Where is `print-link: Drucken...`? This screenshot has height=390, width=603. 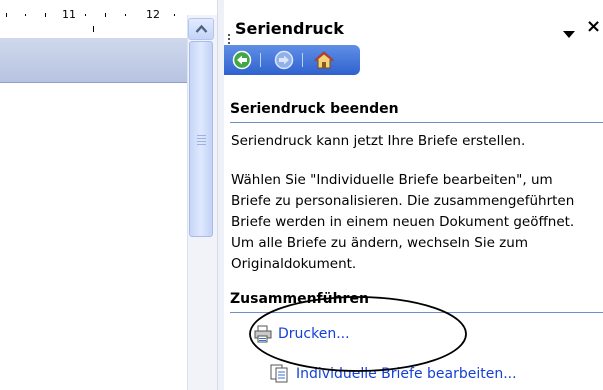 print-link: Drucken... is located at coordinates (302, 334).